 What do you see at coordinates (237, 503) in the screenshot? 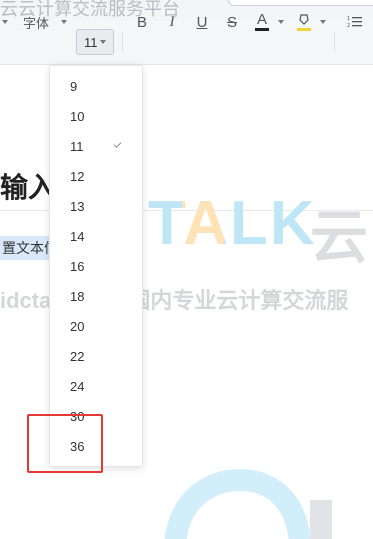
I see `watermark-cloud-icon` at bounding box center [237, 503].